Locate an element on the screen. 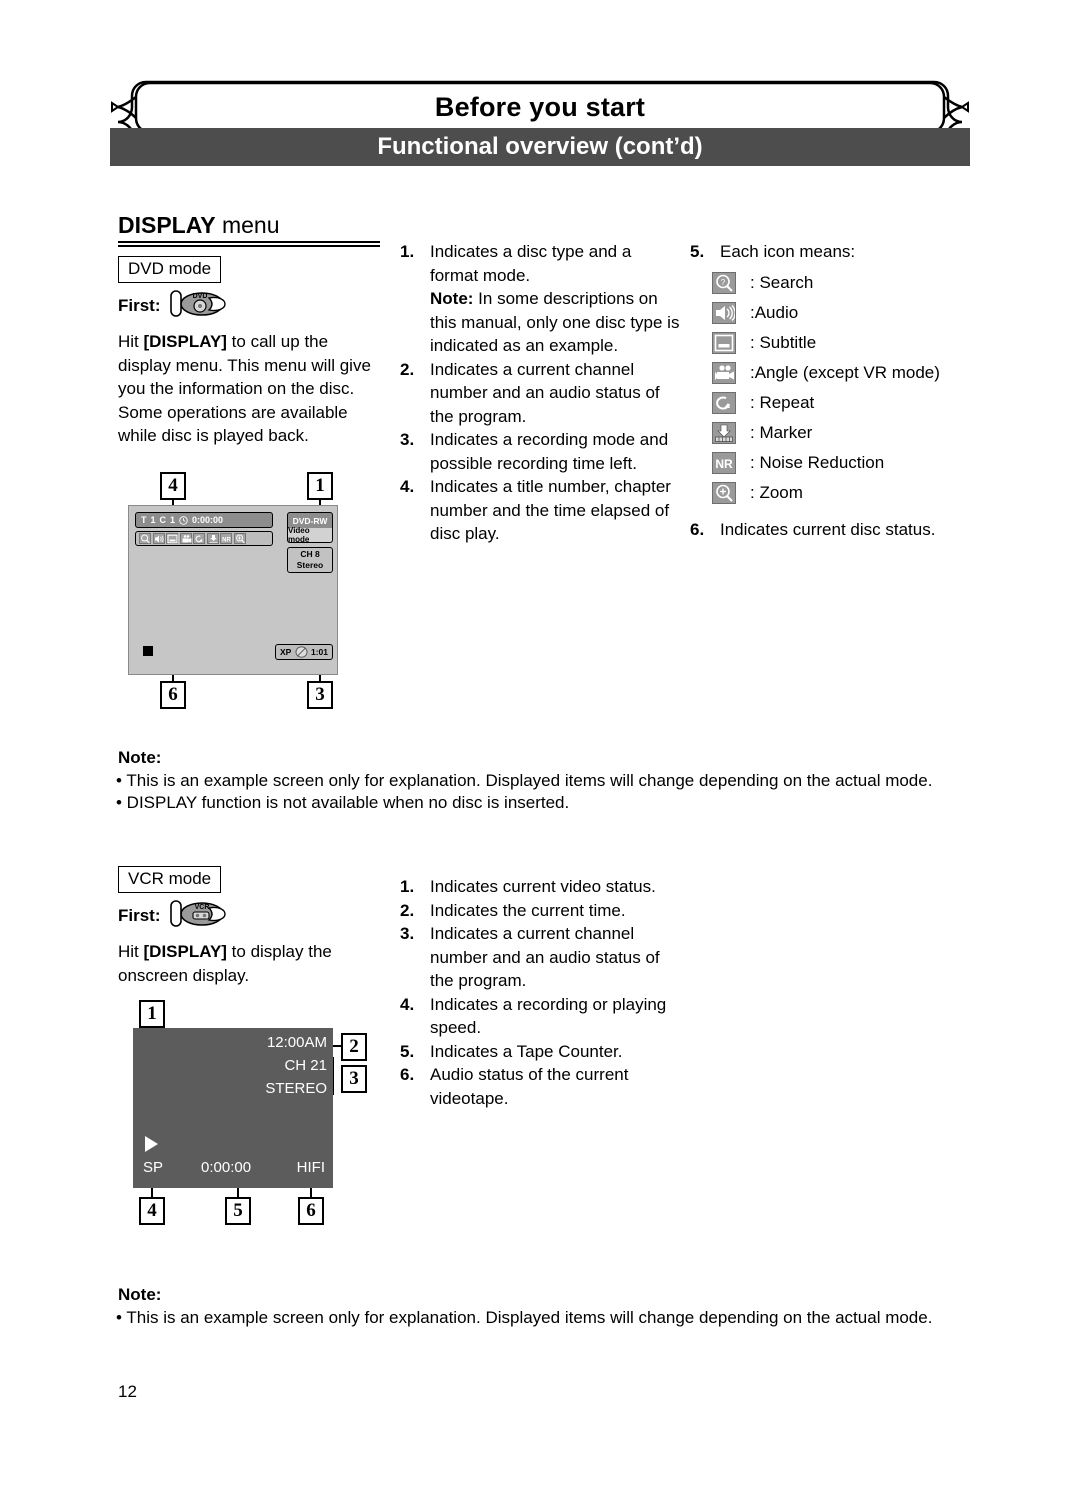  title-number: 1 is located at coordinates (153, 520).